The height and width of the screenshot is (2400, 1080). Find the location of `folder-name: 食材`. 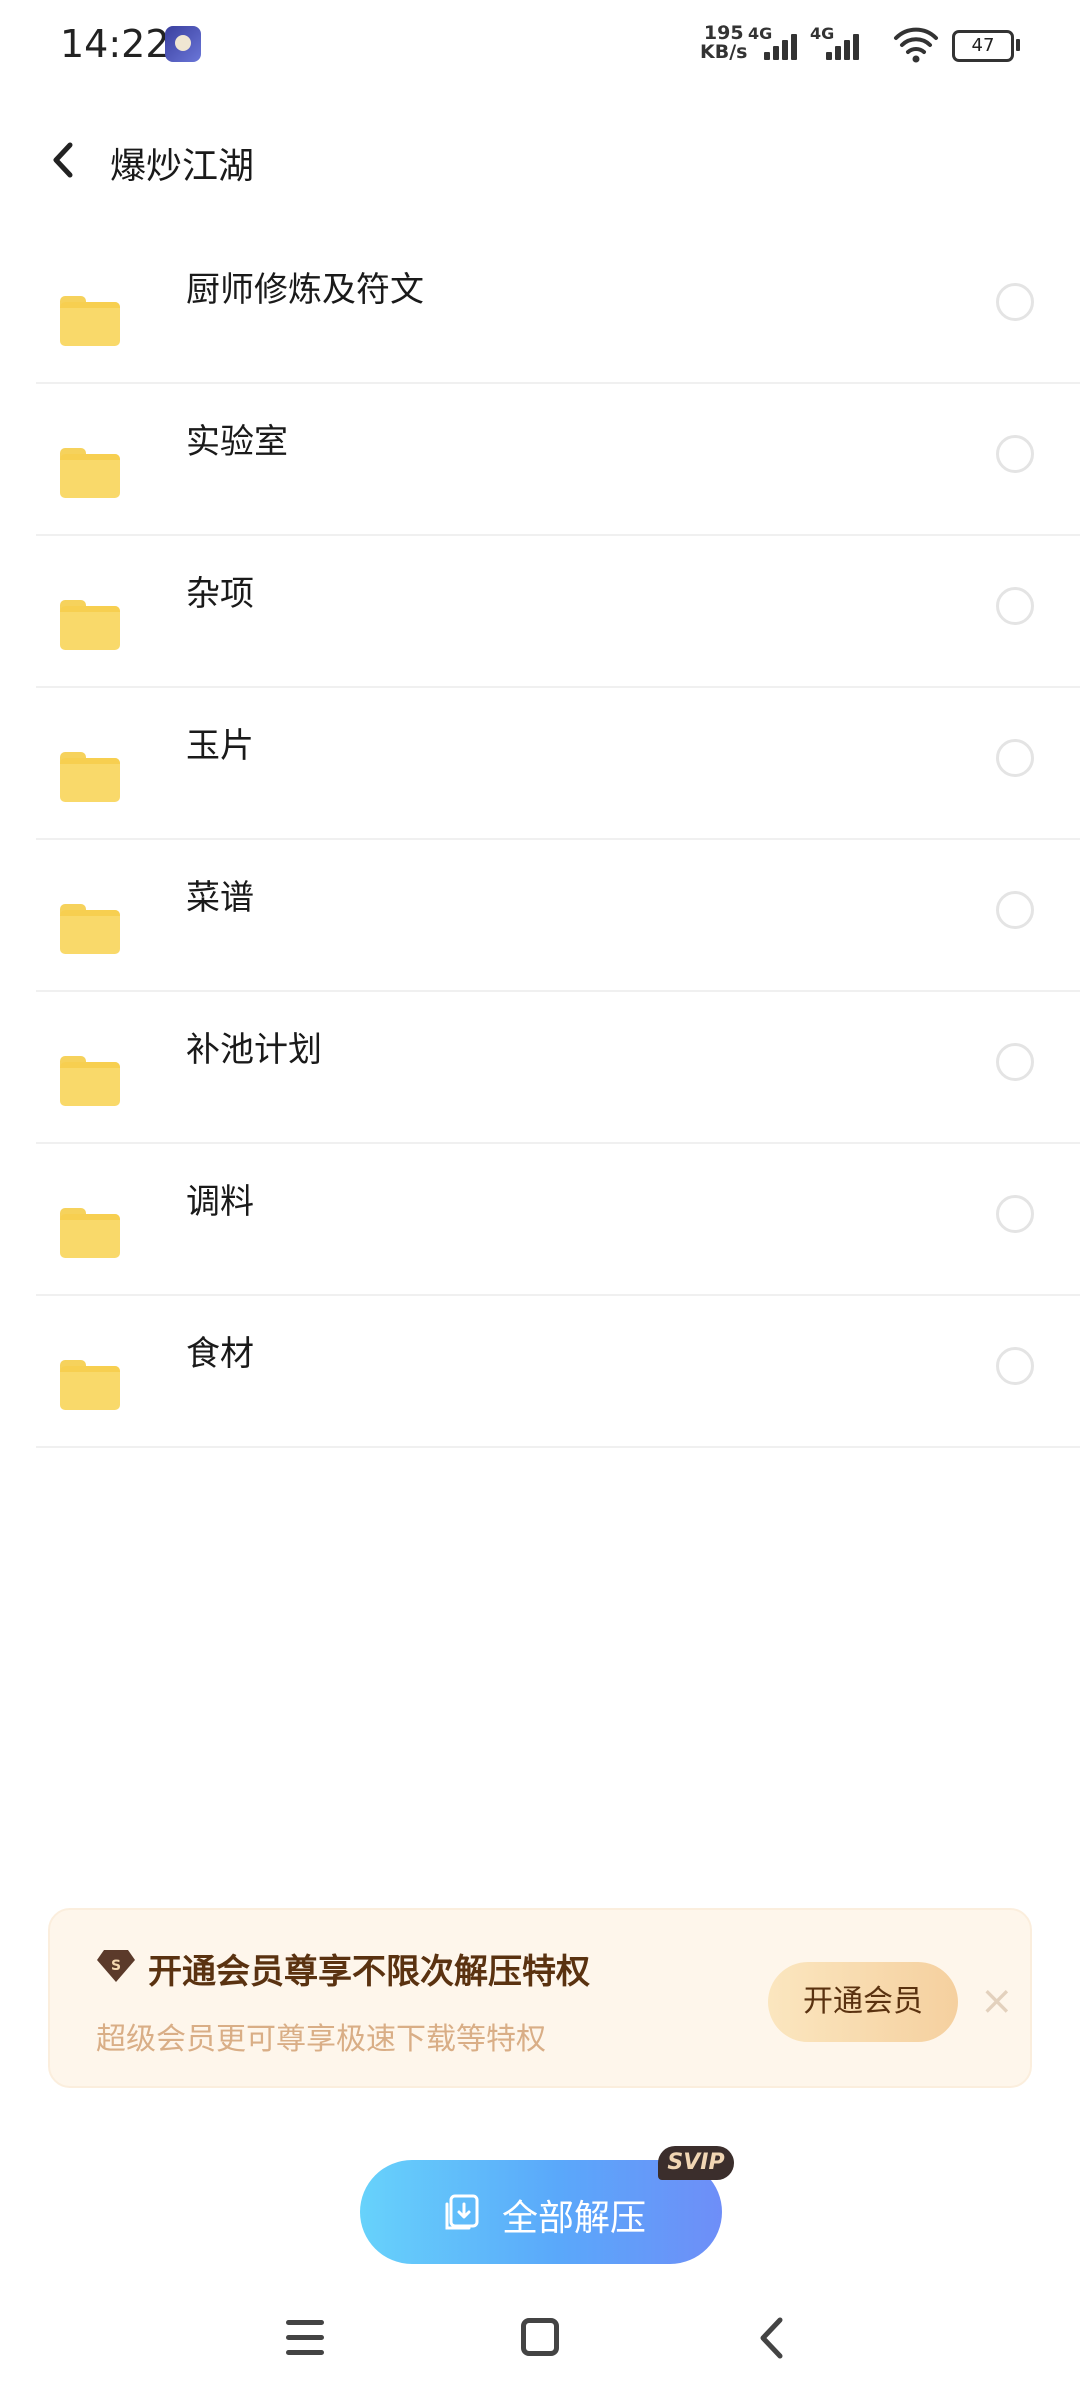

folder-name: 食材 is located at coordinates (220, 1354).